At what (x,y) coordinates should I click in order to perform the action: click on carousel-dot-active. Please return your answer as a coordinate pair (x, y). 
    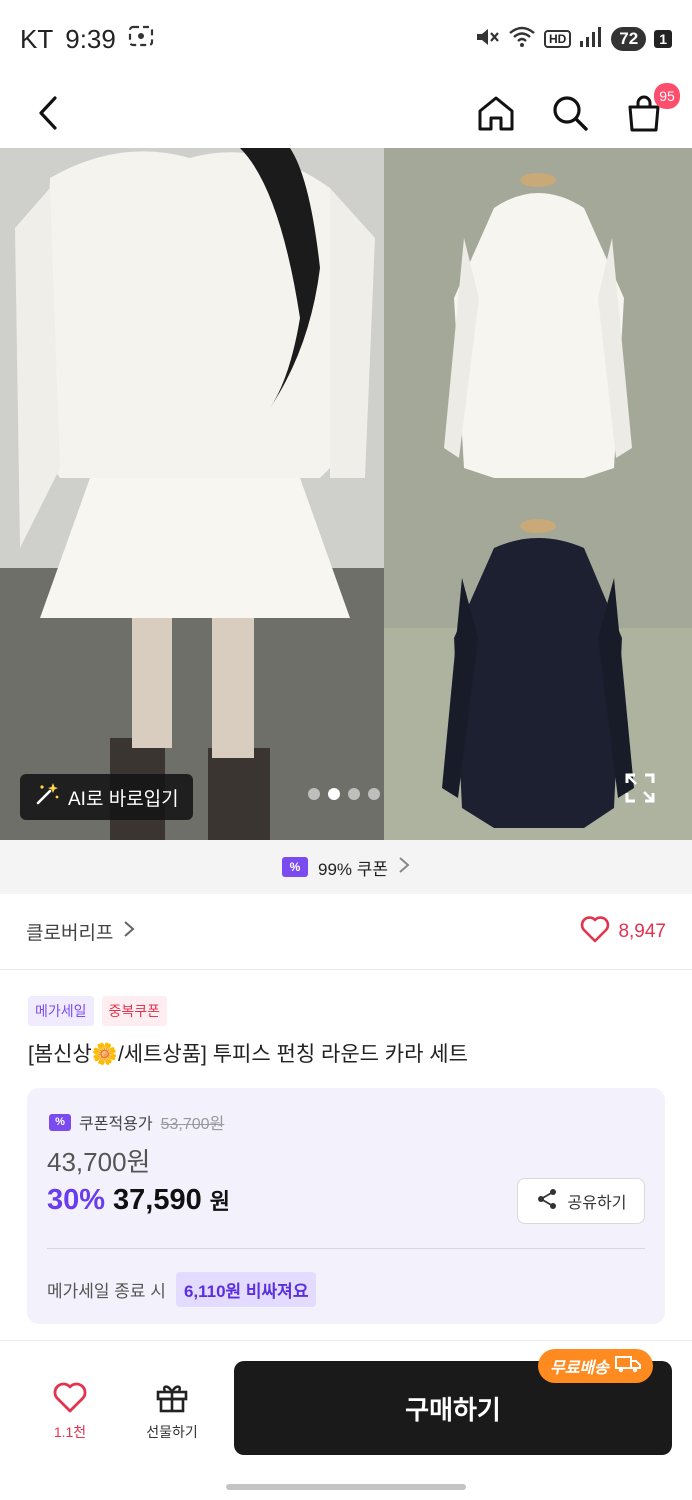
    Looking at the image, I should click on (334, 794).